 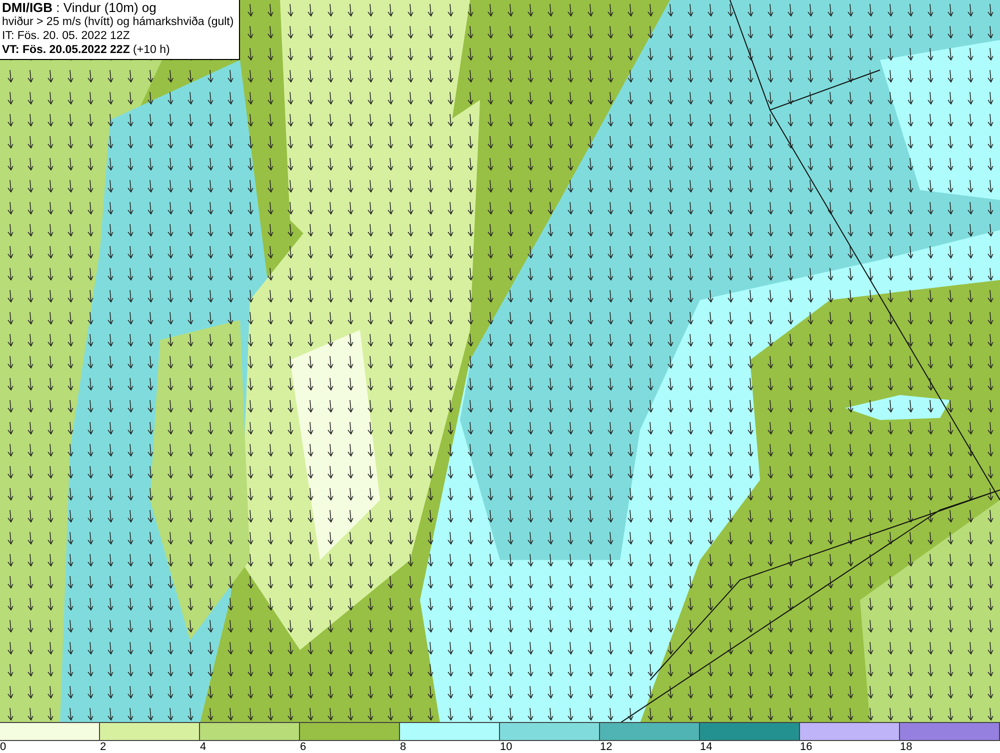 I want to click on title-line: VT: Fös. 20.05.2022 22Z (+10 h), so click(x=86, y=50).